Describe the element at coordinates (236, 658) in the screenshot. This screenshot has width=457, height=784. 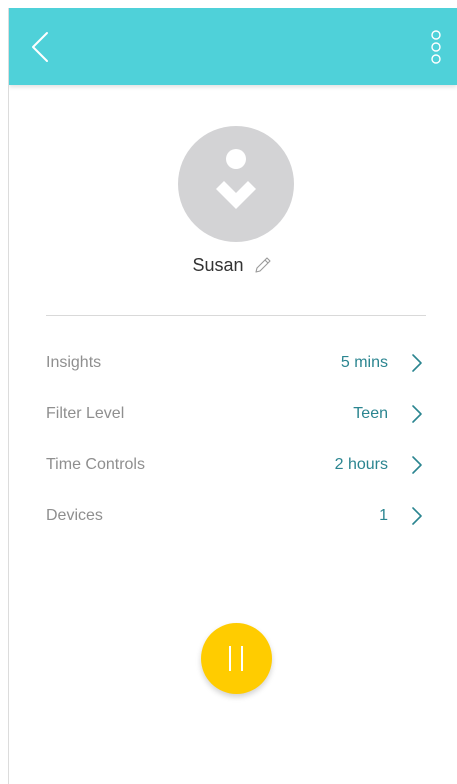
I see `pause-button` at that location.